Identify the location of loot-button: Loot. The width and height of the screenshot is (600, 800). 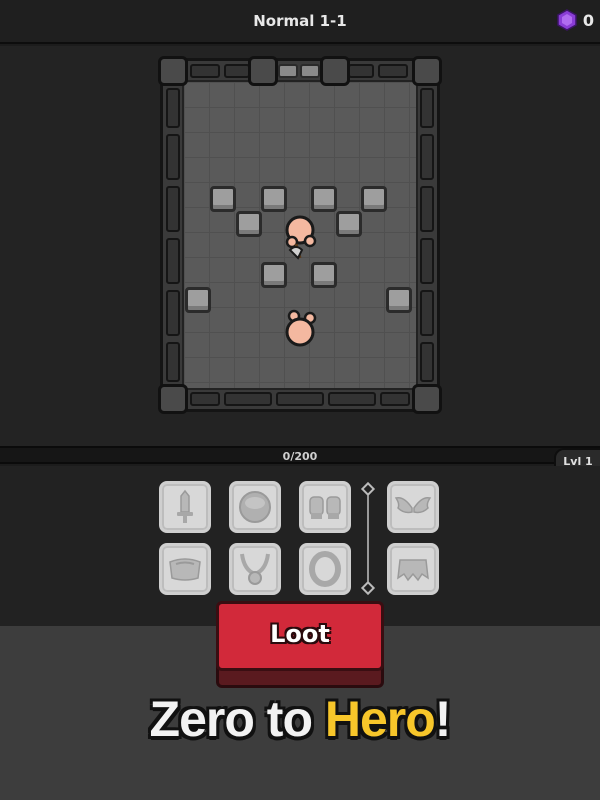
(300, 636).